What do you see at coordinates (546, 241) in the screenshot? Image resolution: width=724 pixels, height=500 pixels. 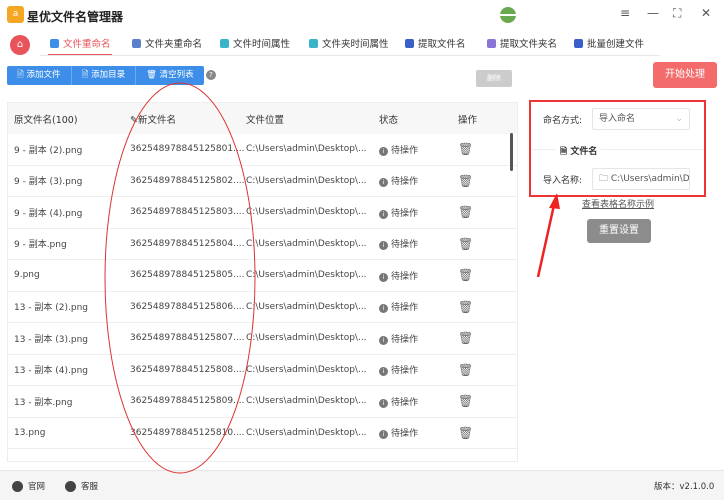 I see `annotation-arrow` at bounding box center [546, 241].